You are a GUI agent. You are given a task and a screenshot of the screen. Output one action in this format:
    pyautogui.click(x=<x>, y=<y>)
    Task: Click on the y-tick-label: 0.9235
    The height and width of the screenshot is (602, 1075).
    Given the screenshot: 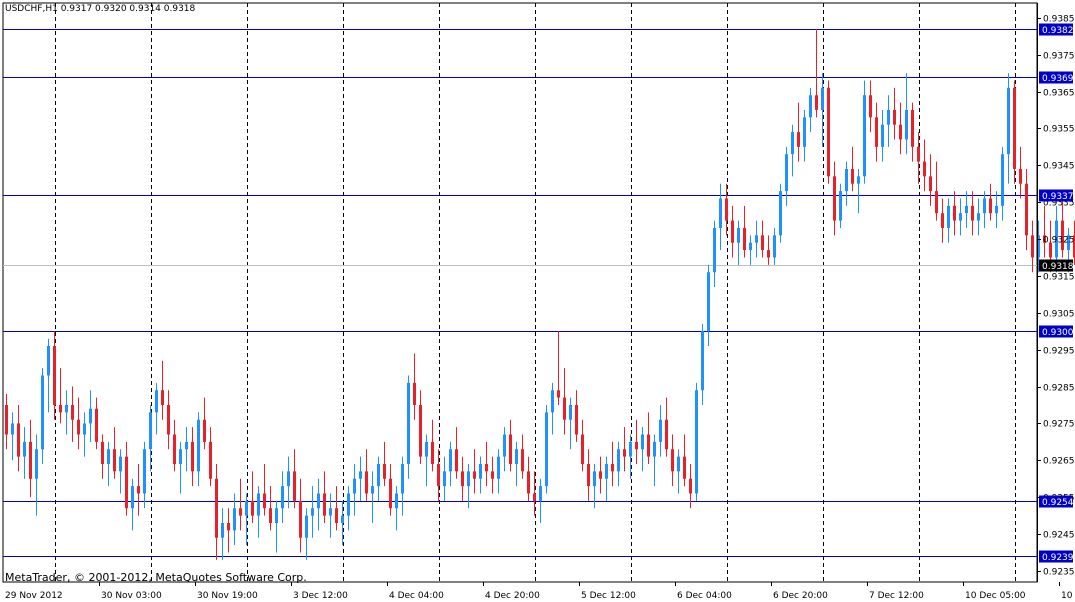 What is the action you would take?
    pyautogui.click(x=1059, y=573)
    